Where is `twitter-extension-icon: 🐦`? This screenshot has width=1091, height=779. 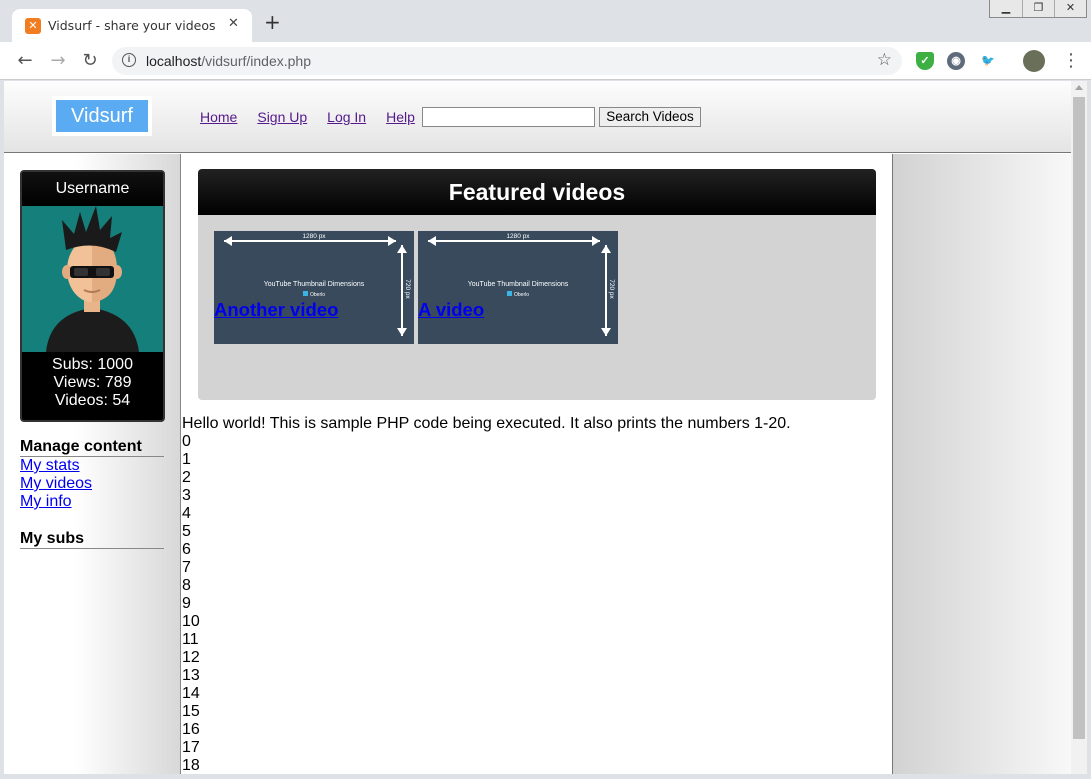 twitter-extension-icon: 🐦 is located at coordinates (988, 61).